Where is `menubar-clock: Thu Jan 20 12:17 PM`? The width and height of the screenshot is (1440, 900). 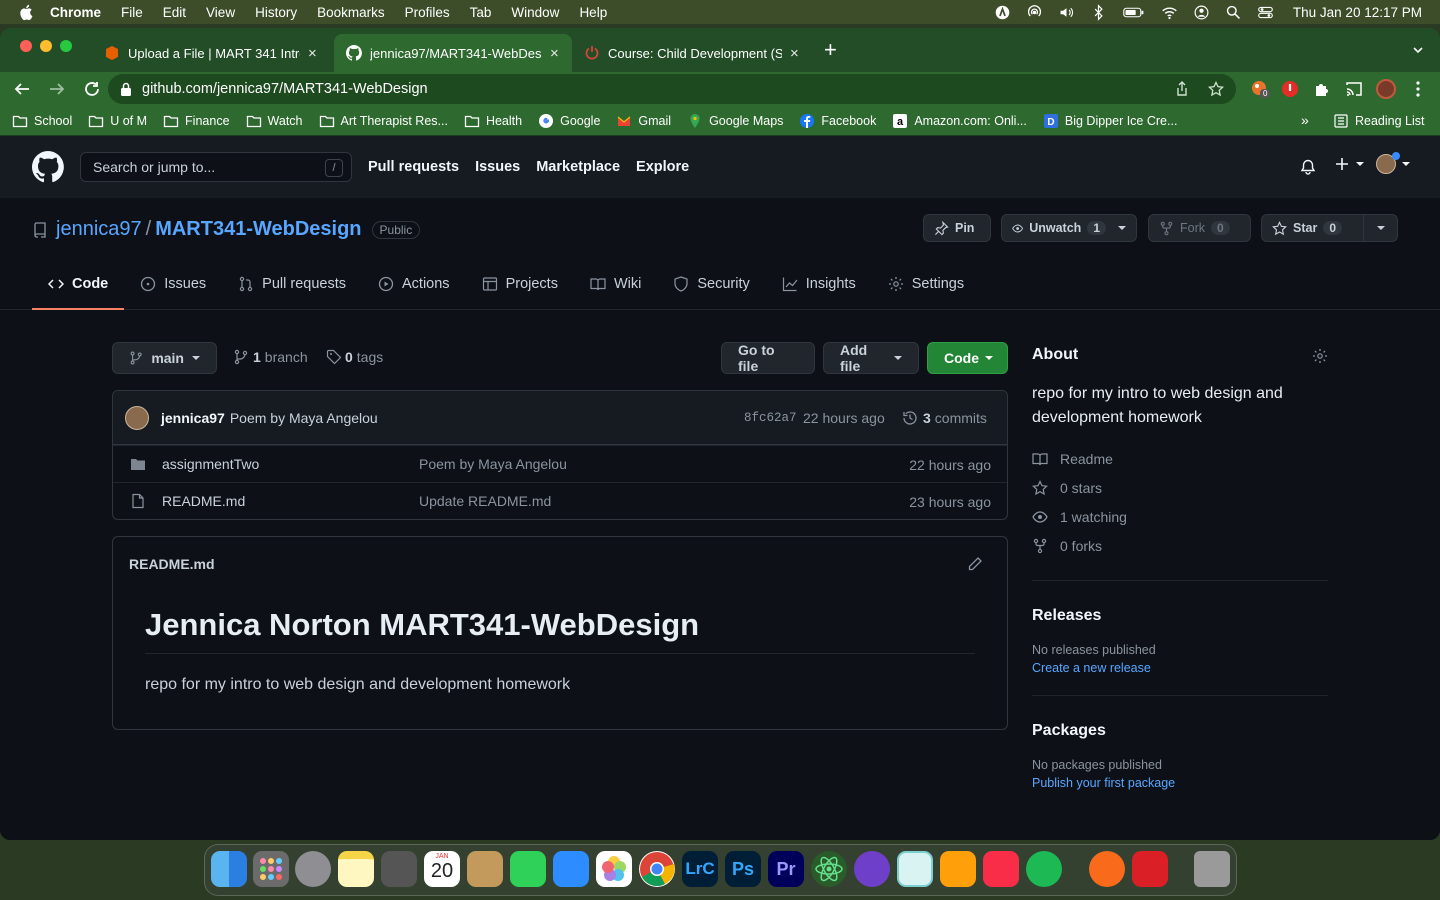 menubar-clock: Thu Jan 20 12:17 PM is located at coordinates (1357, 12).